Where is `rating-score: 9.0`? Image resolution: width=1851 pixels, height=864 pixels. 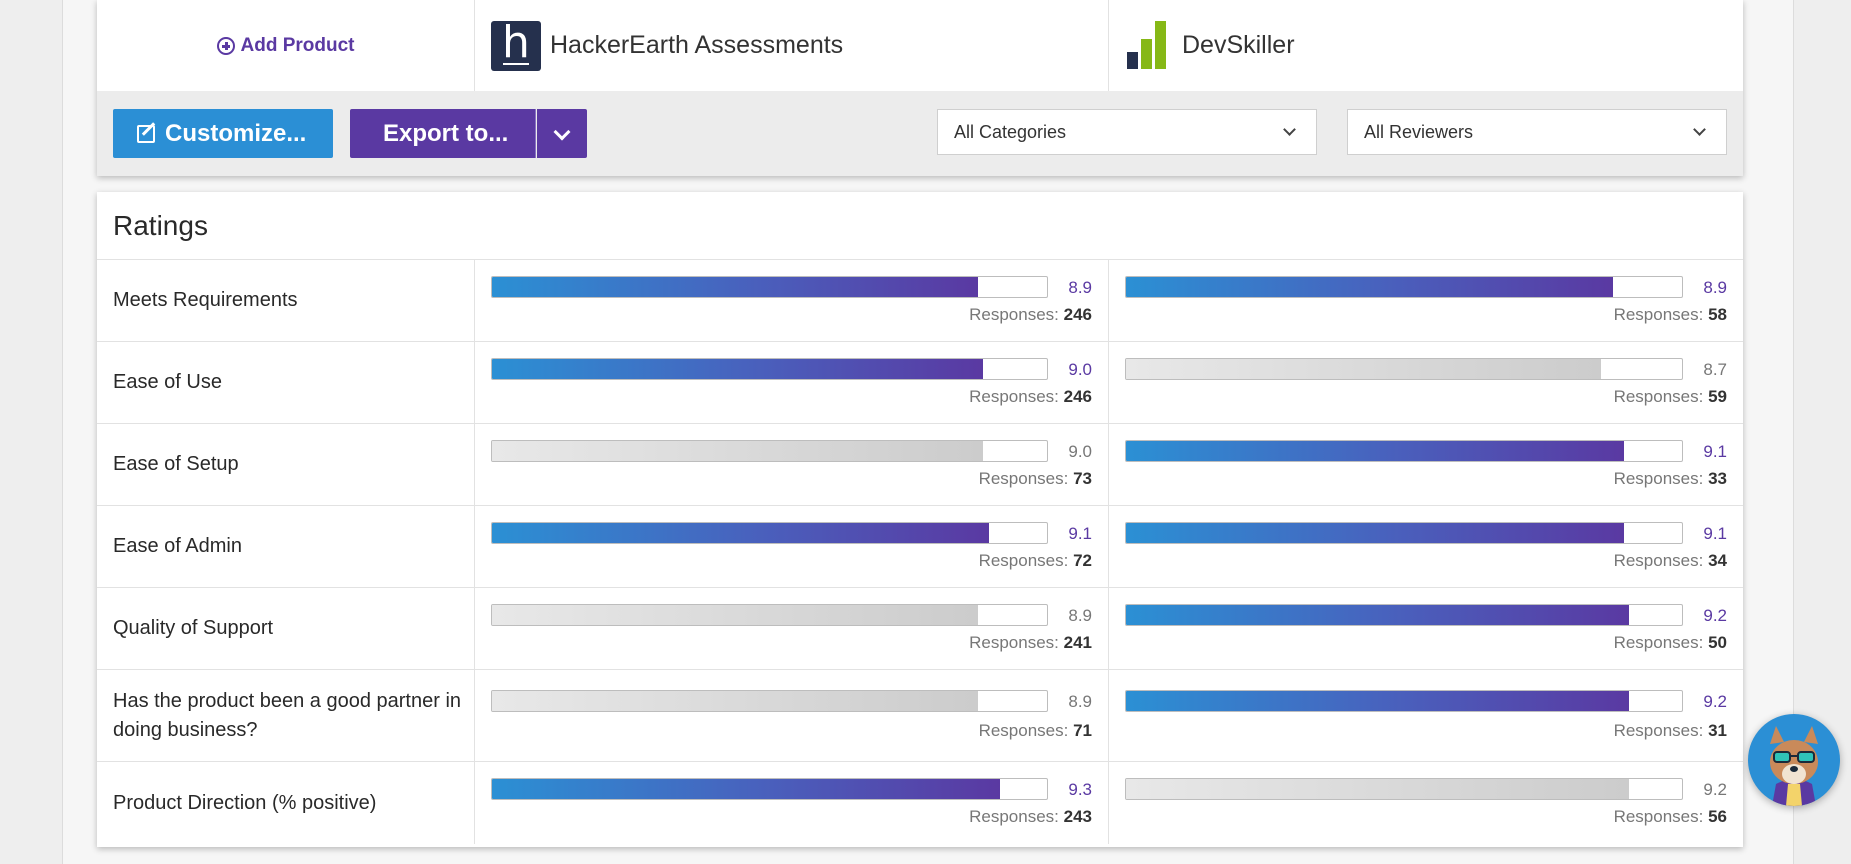 rating-score: 9.0 is located at coordinates (1080, 451).